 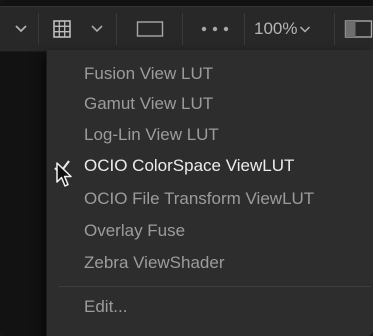 I want to click on menu-item-label: Fusion View LUT, so click(x=149, y=73).